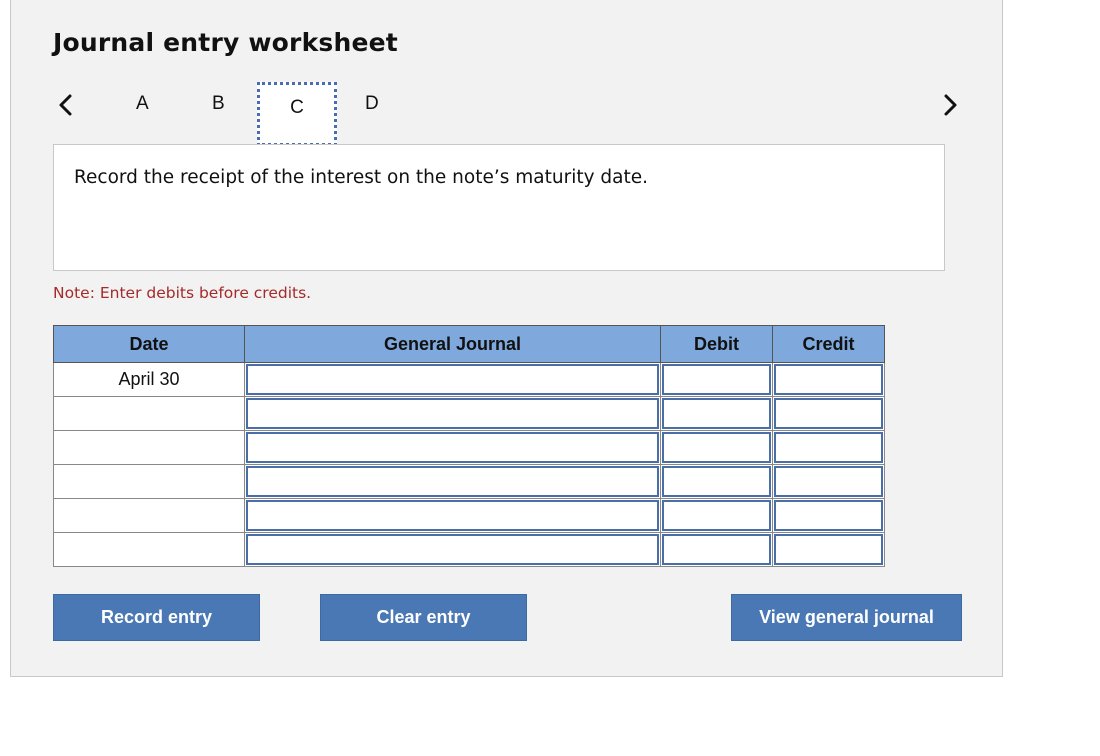 The width and height of the screenshot is (1100, 756). Describe the element at coordinates (846, 617) in the screenshot. I see `view-general-journal-button: View general journal` at that location.